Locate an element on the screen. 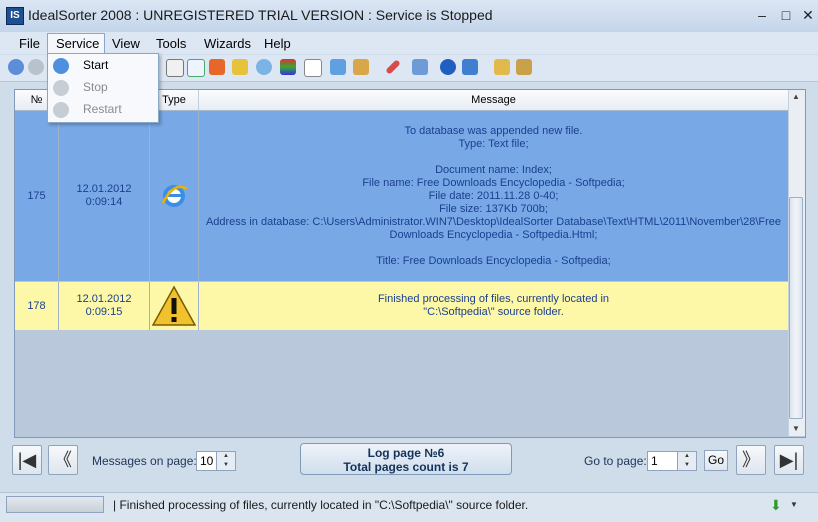  ie-icon is located at coordinates (174, 196).